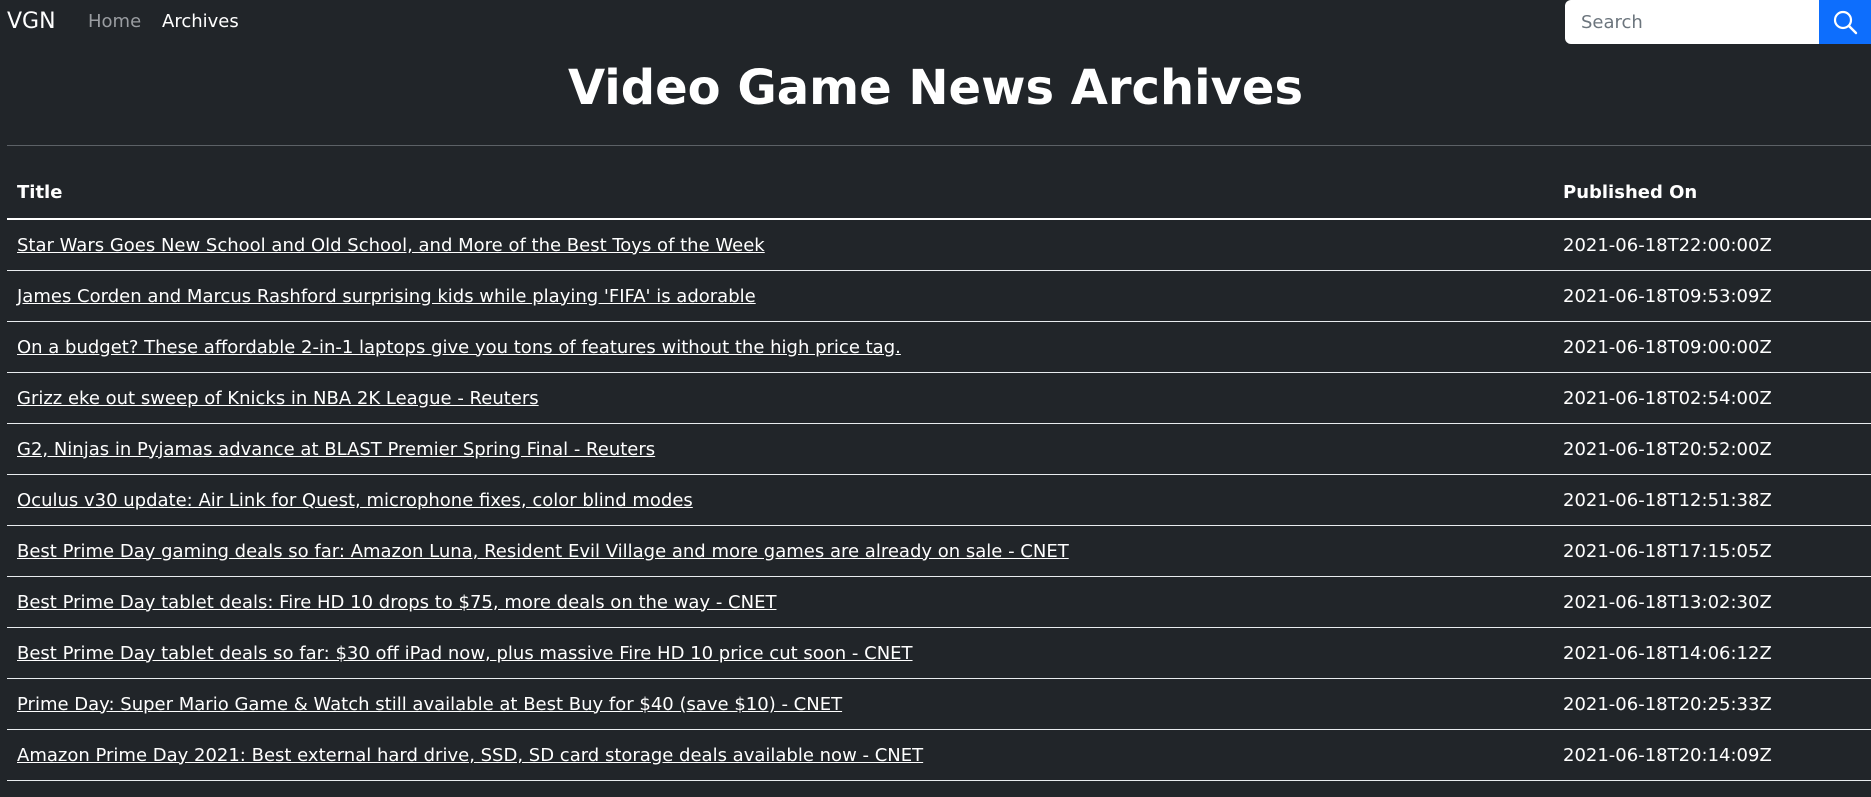 Image resolution: width=1871 pixels, height=797 pixels. I want to click on nav-link-home: Home, so click(114, 22).